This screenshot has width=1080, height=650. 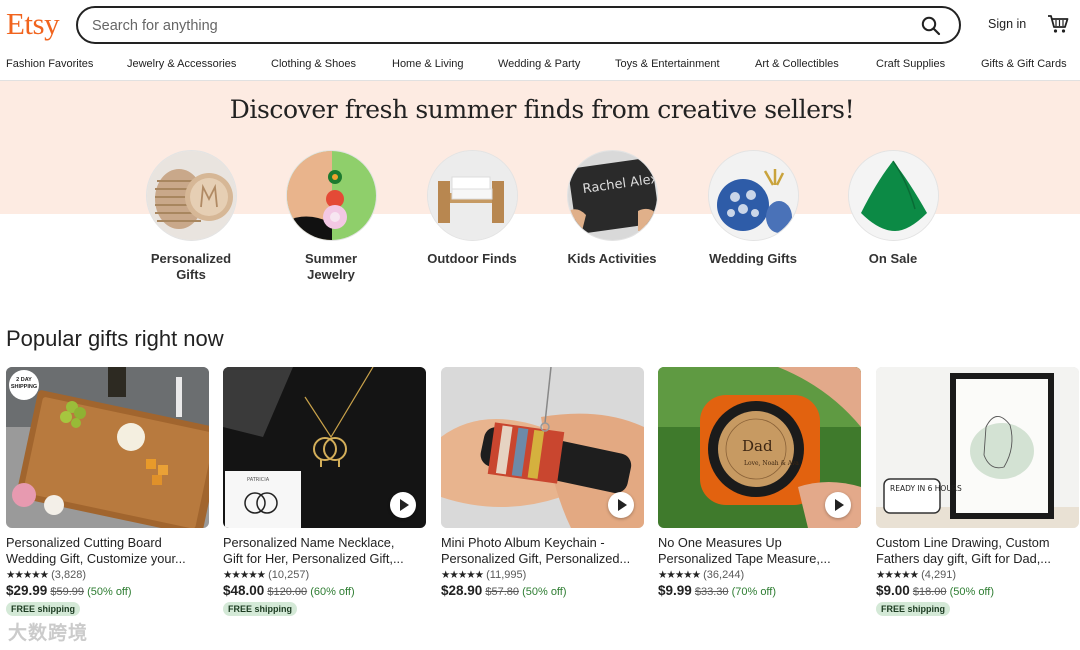 I want to click on product-rating: ★★★★★ (36,244), so click(x=759, y=575).